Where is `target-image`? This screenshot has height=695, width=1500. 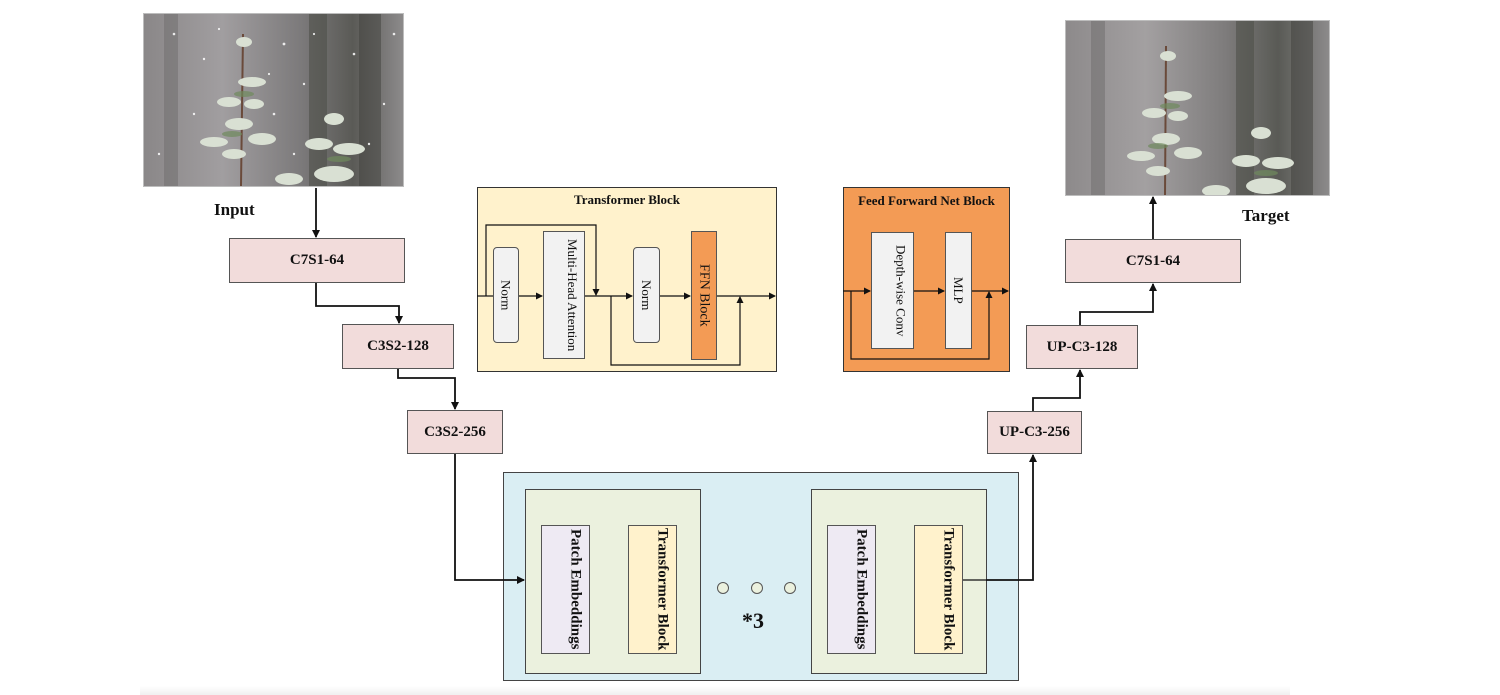
target-image is located at coordinates (1197, 108).